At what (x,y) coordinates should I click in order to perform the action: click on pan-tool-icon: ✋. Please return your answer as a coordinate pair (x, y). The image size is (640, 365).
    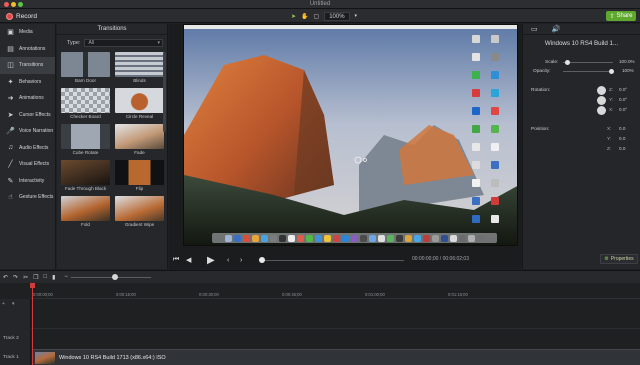
    Looking at the image, I should click on (304, 16).